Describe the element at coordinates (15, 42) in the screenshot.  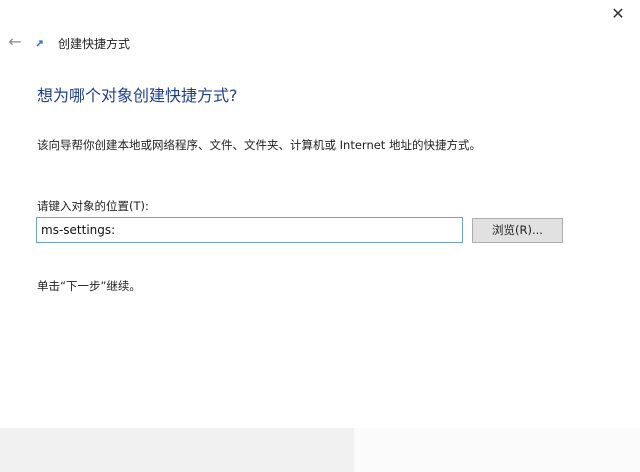
I see `back-arrow-icon: ←` at that location.